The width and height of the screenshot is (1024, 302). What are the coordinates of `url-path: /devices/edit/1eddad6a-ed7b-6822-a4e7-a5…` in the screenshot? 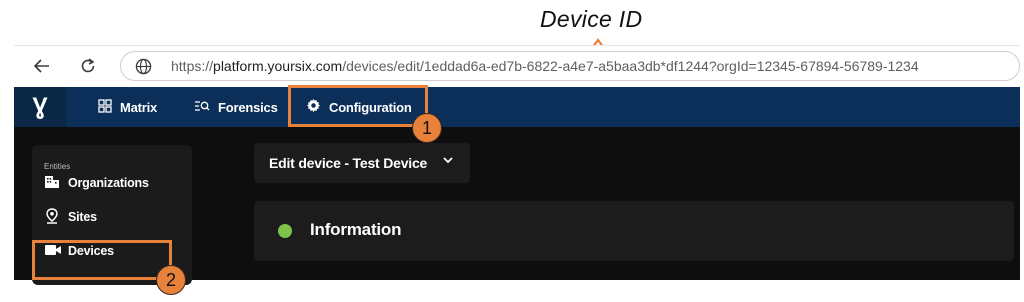 It's located at (630, 66).